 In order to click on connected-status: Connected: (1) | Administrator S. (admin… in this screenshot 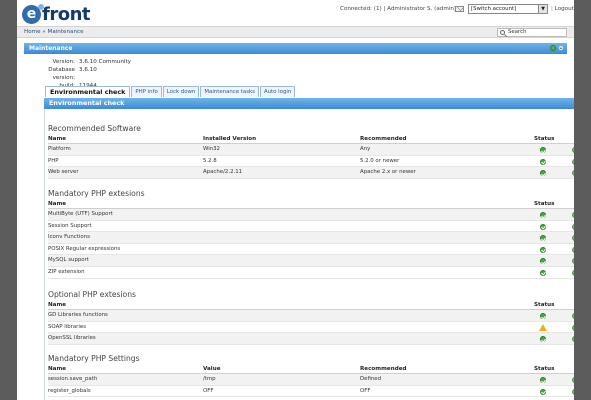, I will do `click(400, 9)`.